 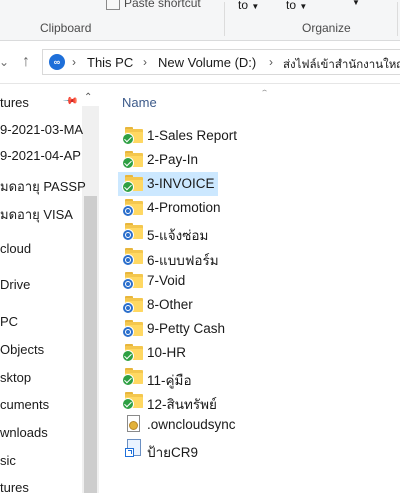 What do you see at coordinates (183, 260) in the screenshot?
I see `file-name: 6-แบบฟอร์ม` at bounding box center [183, 260].